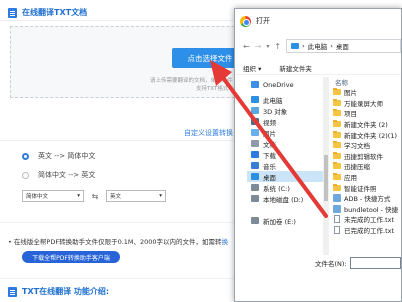  I want to click on file-list-item: 智能证件照, so click(367, 187).